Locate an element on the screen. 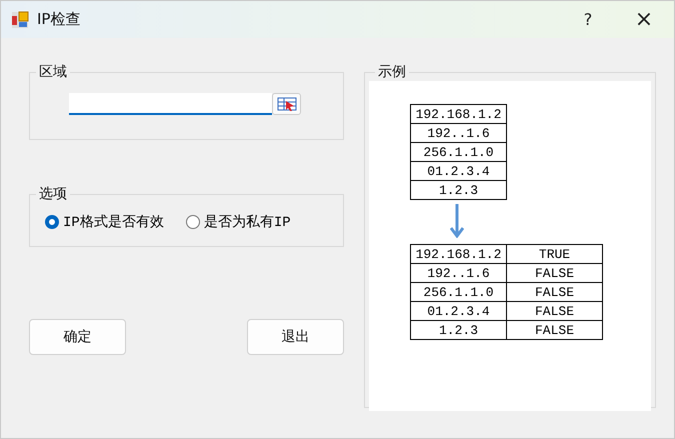 The height and width of the screenshot is (439, 675). app-icon is located at coordinates (20, 19).